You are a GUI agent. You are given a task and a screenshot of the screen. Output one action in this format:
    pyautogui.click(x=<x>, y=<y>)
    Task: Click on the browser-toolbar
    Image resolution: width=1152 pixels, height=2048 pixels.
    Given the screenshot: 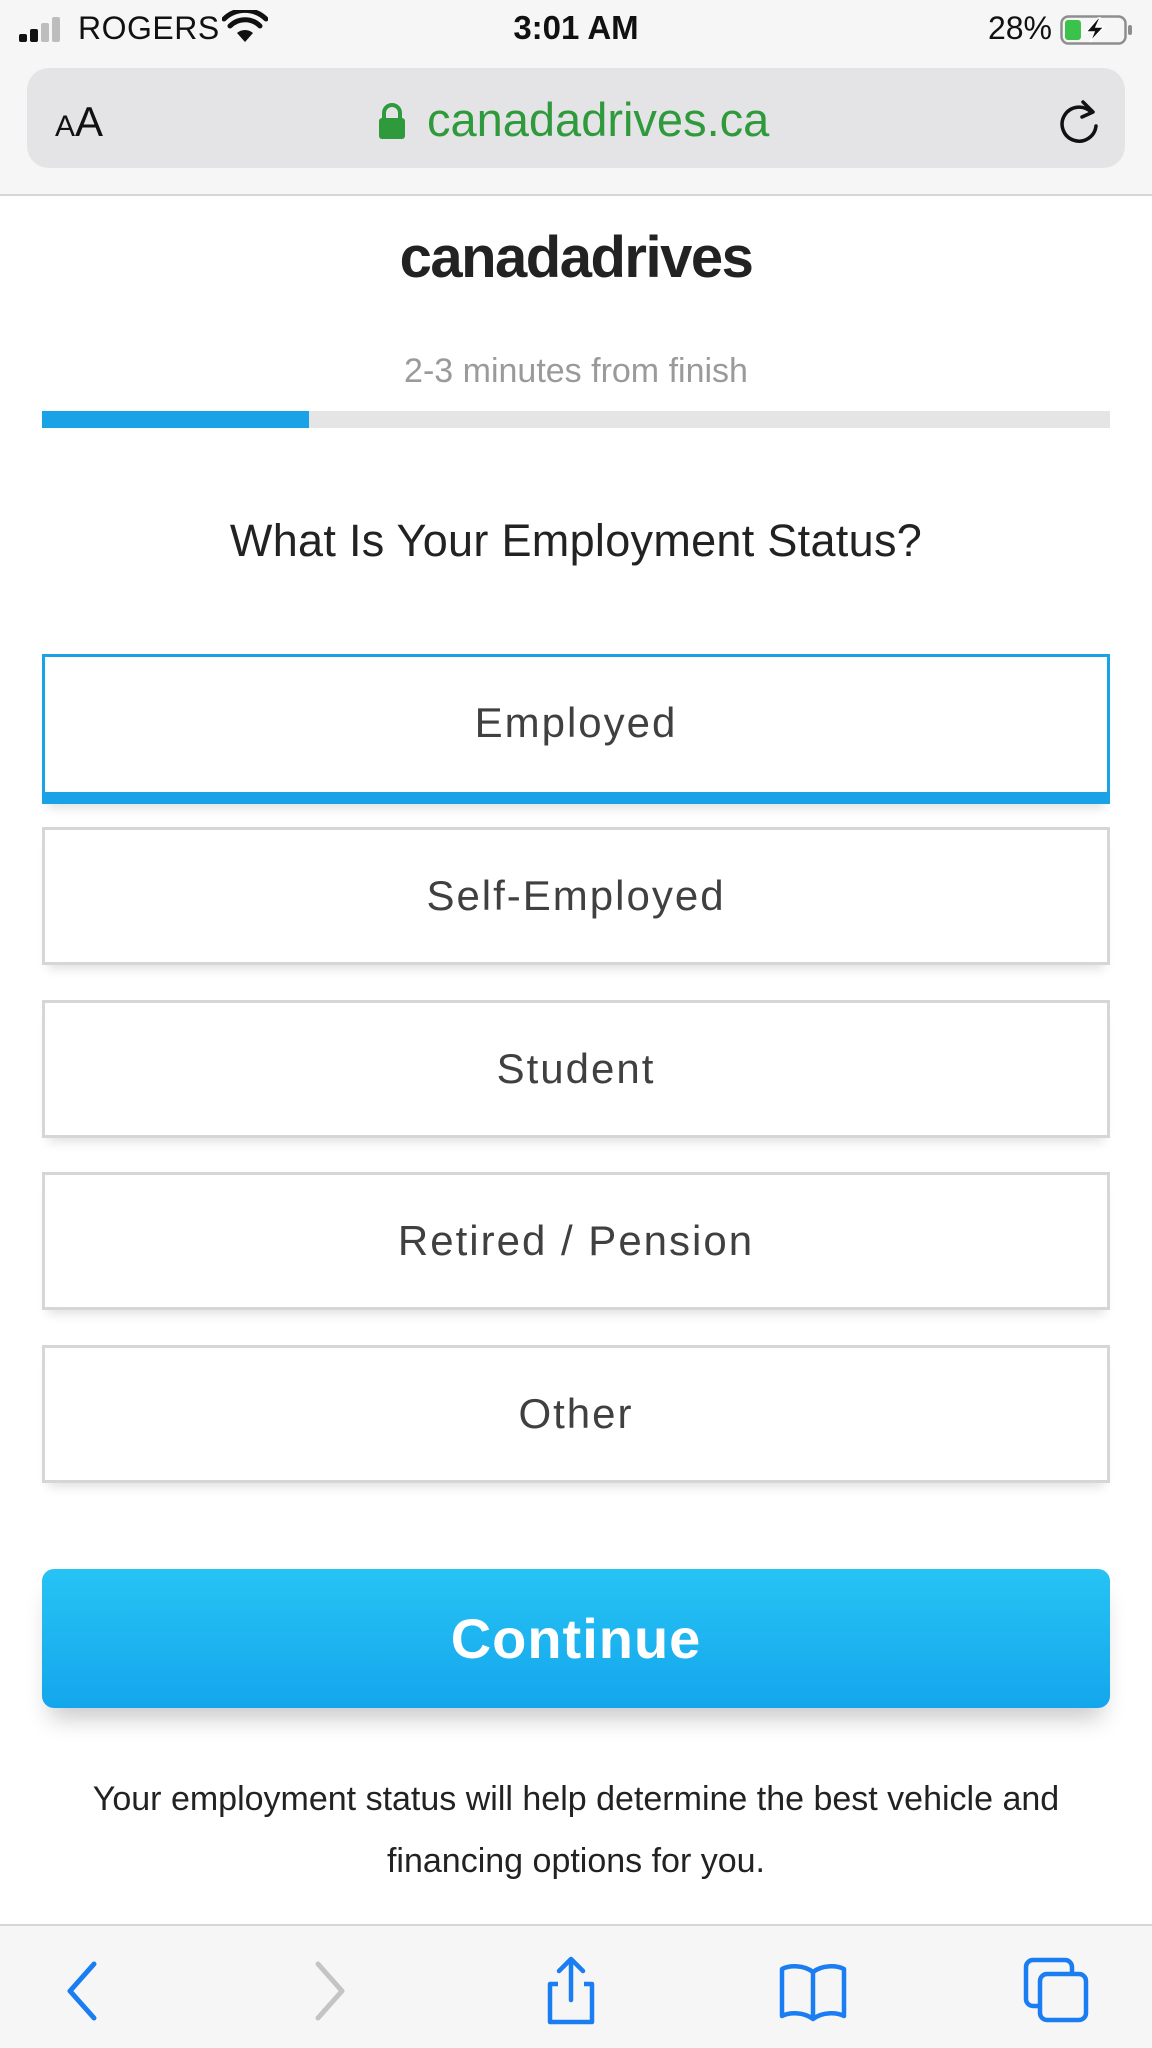 What is the action you would take?
    pyautogui.click(x=576, y=1986)
    